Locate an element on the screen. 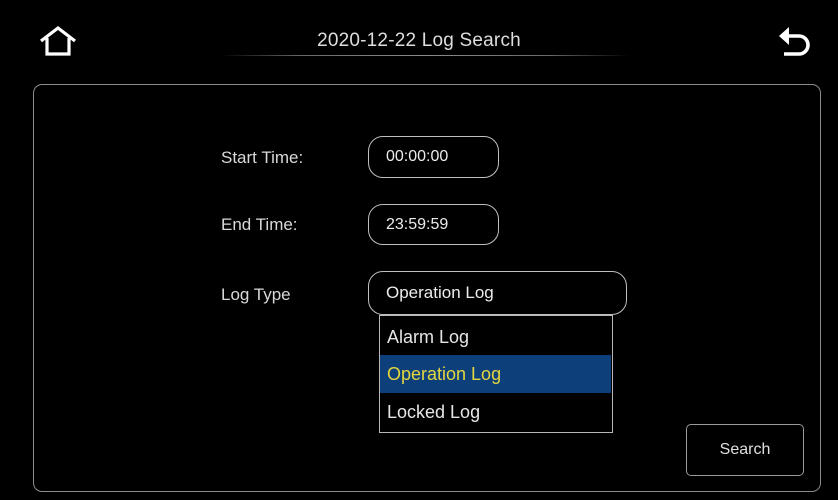 The width and height of the screenshot is (838, 500). title-underline is located at coordinates (425, 55).